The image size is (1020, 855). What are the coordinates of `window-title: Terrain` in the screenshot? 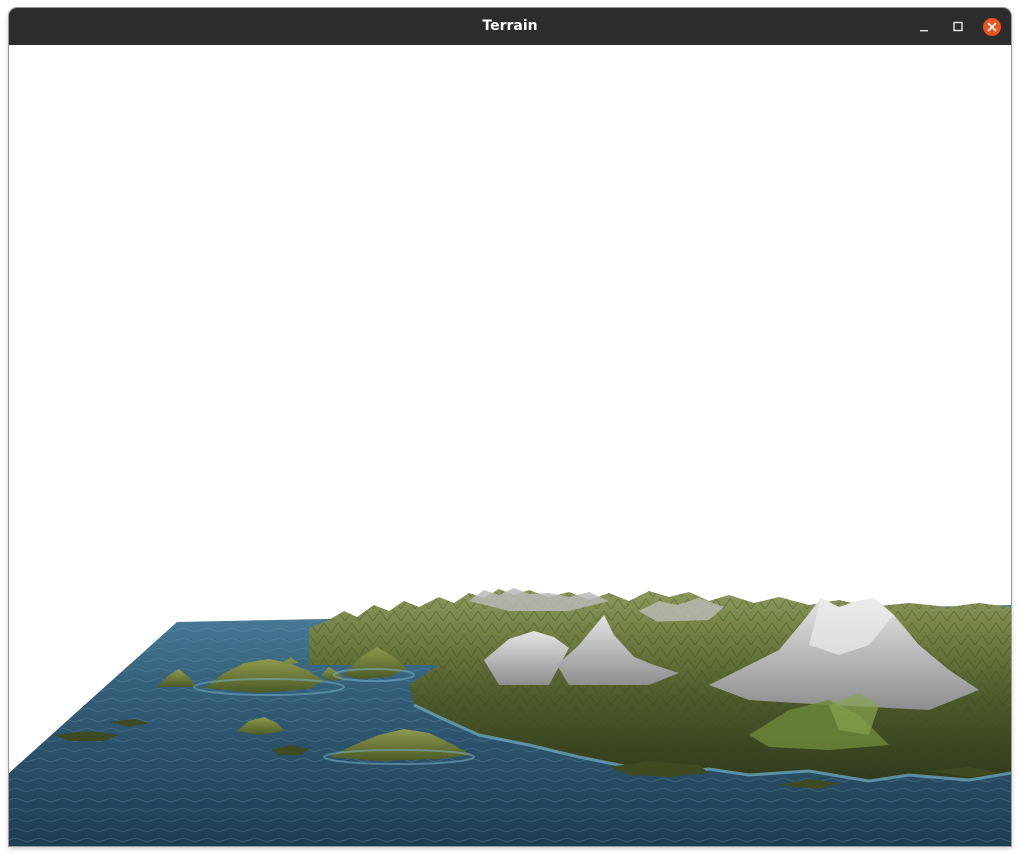 It's located at (510, 26).